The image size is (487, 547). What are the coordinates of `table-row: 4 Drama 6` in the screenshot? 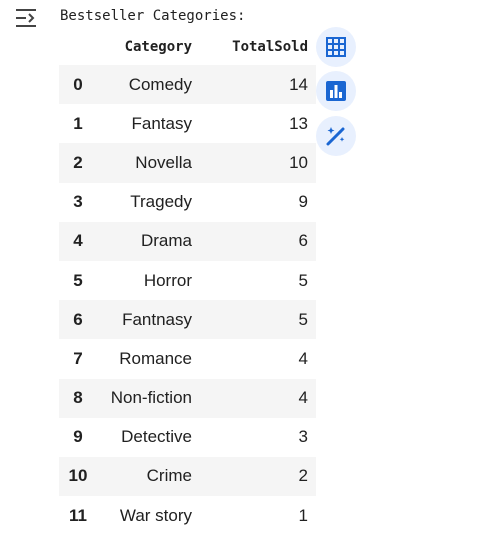 It's located at (187, 241).